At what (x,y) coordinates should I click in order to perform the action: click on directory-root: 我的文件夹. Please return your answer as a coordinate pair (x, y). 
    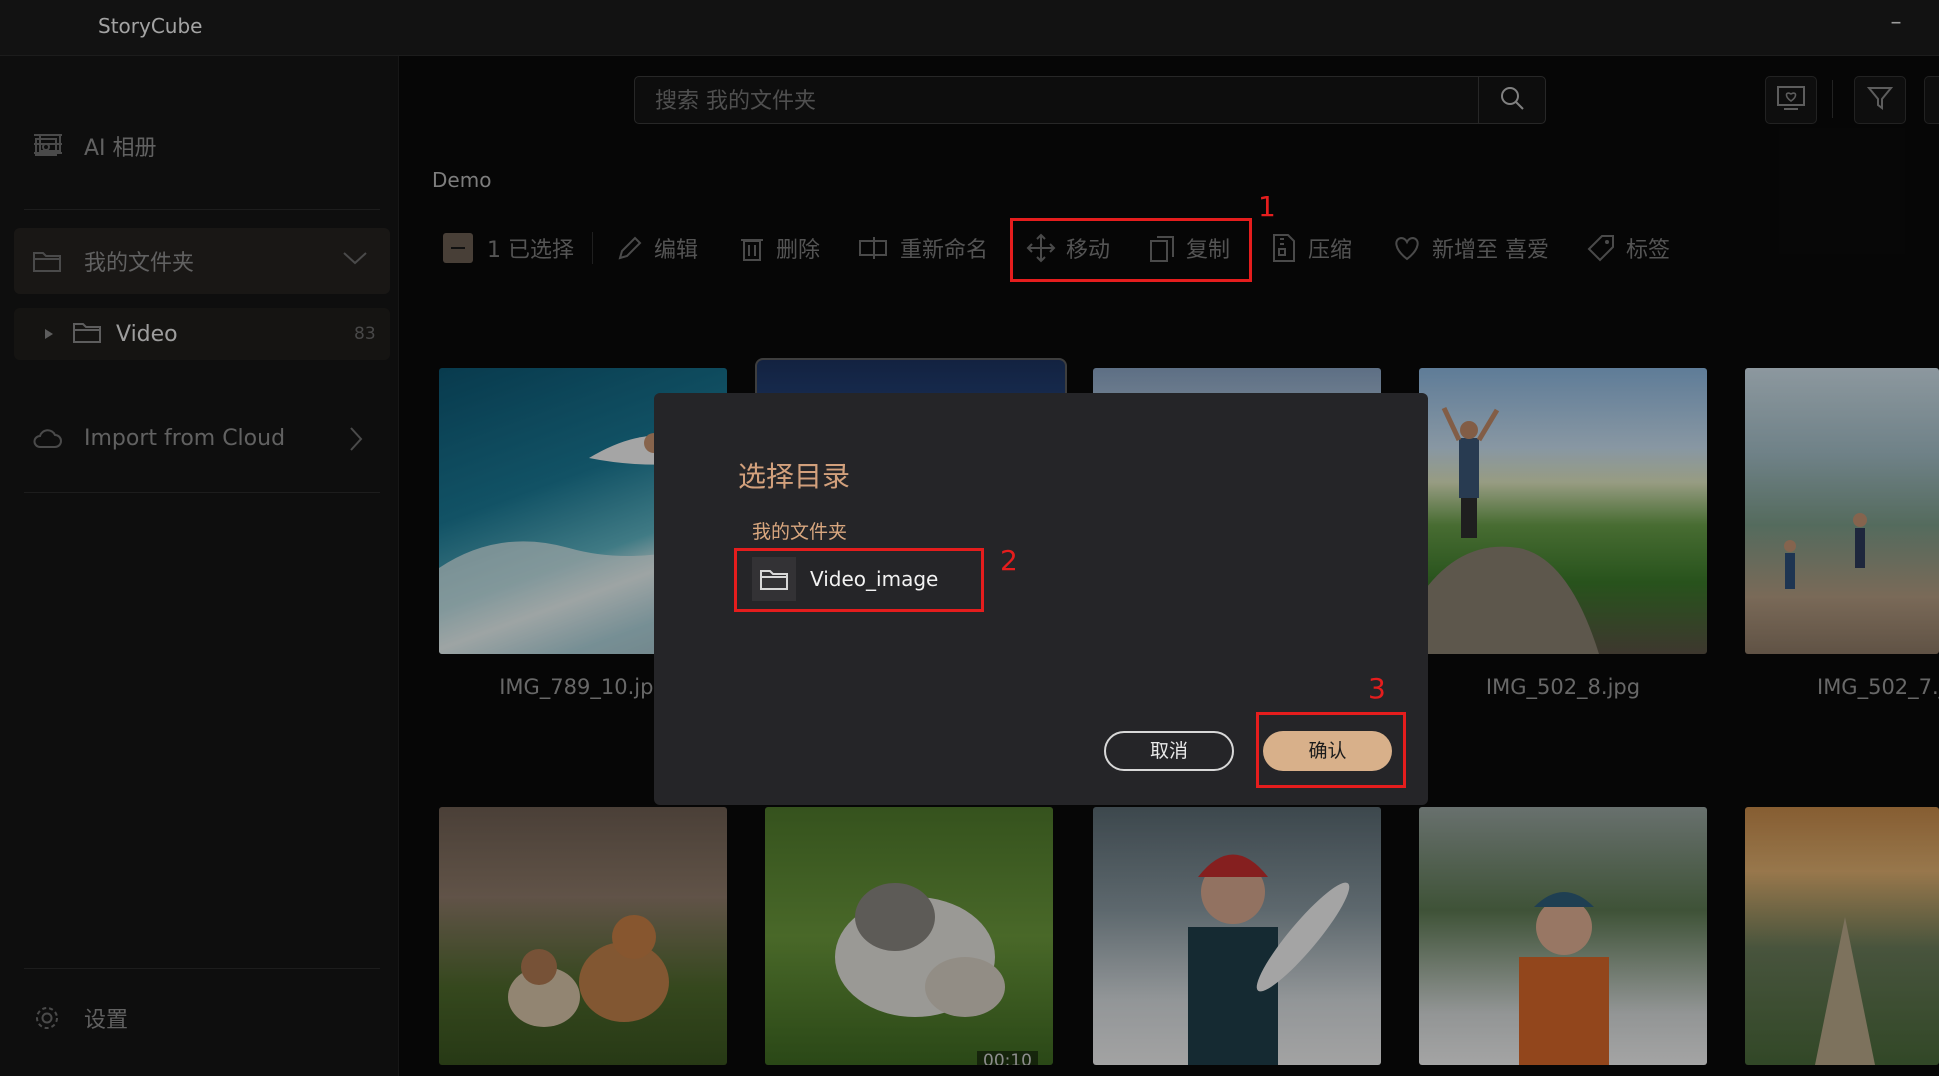
    Looking at the image, I should click on (799, 530).